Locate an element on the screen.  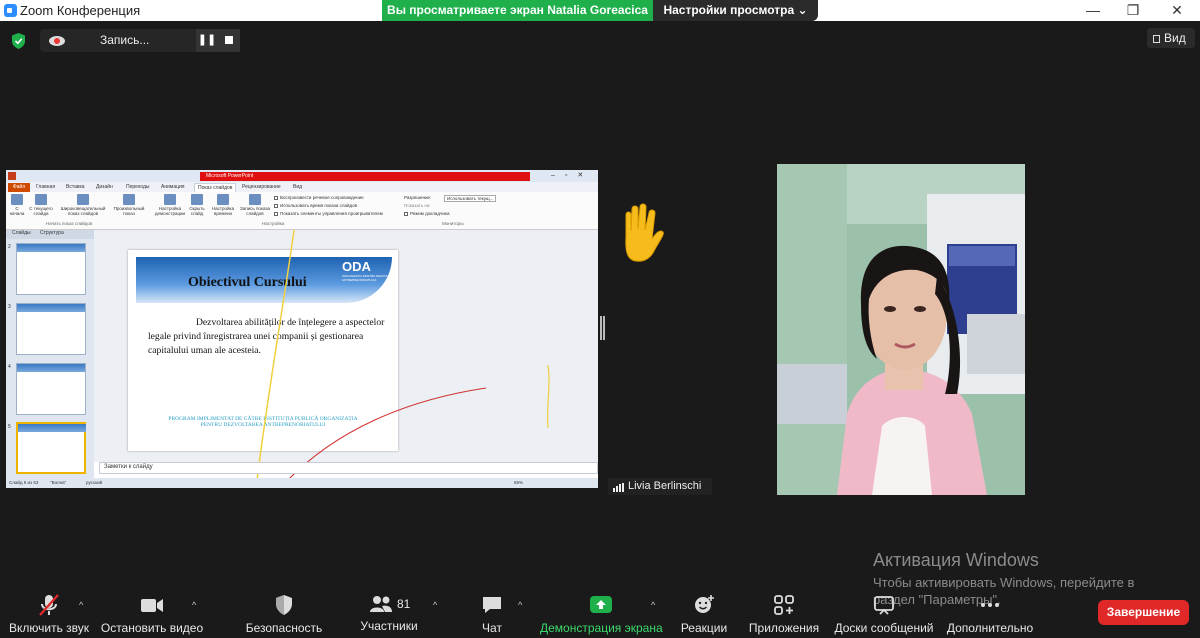
share-screen-button: Демонстрация экрана is located at coordinates (601, 613).